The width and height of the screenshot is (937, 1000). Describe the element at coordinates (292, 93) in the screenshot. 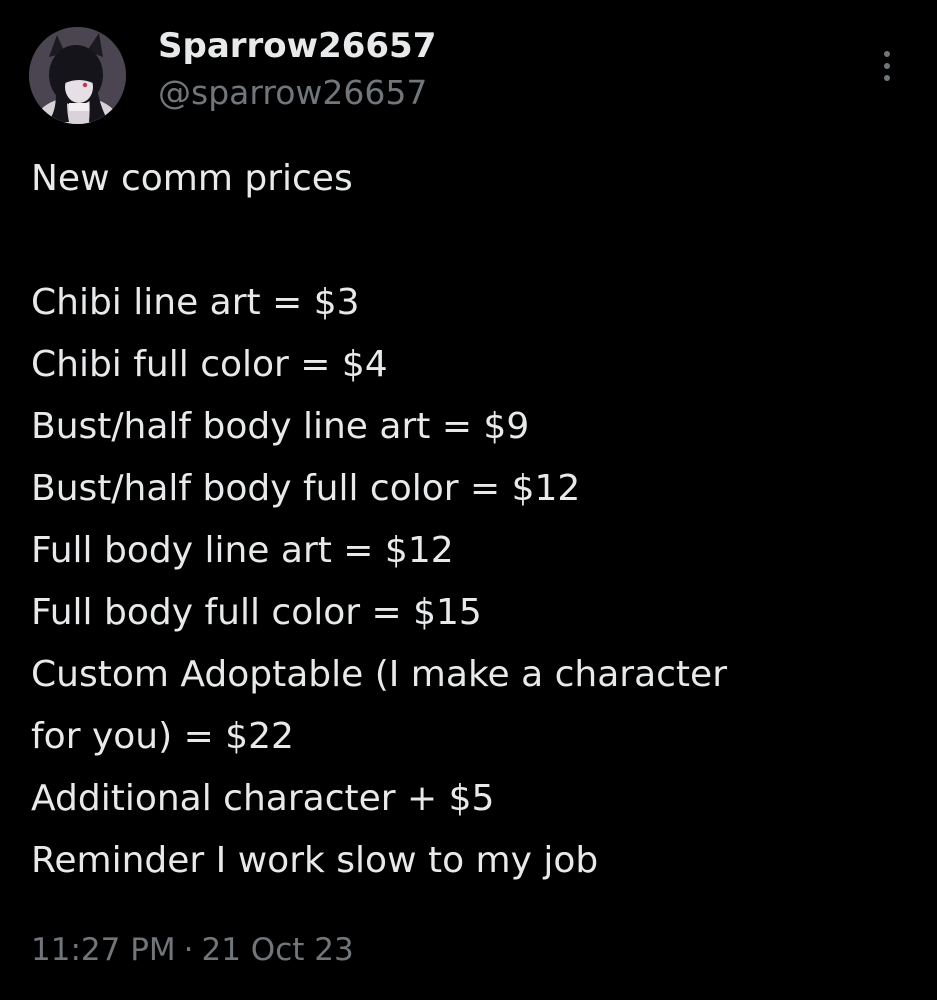

I see `author-handle: @sparrow26657` at that location.